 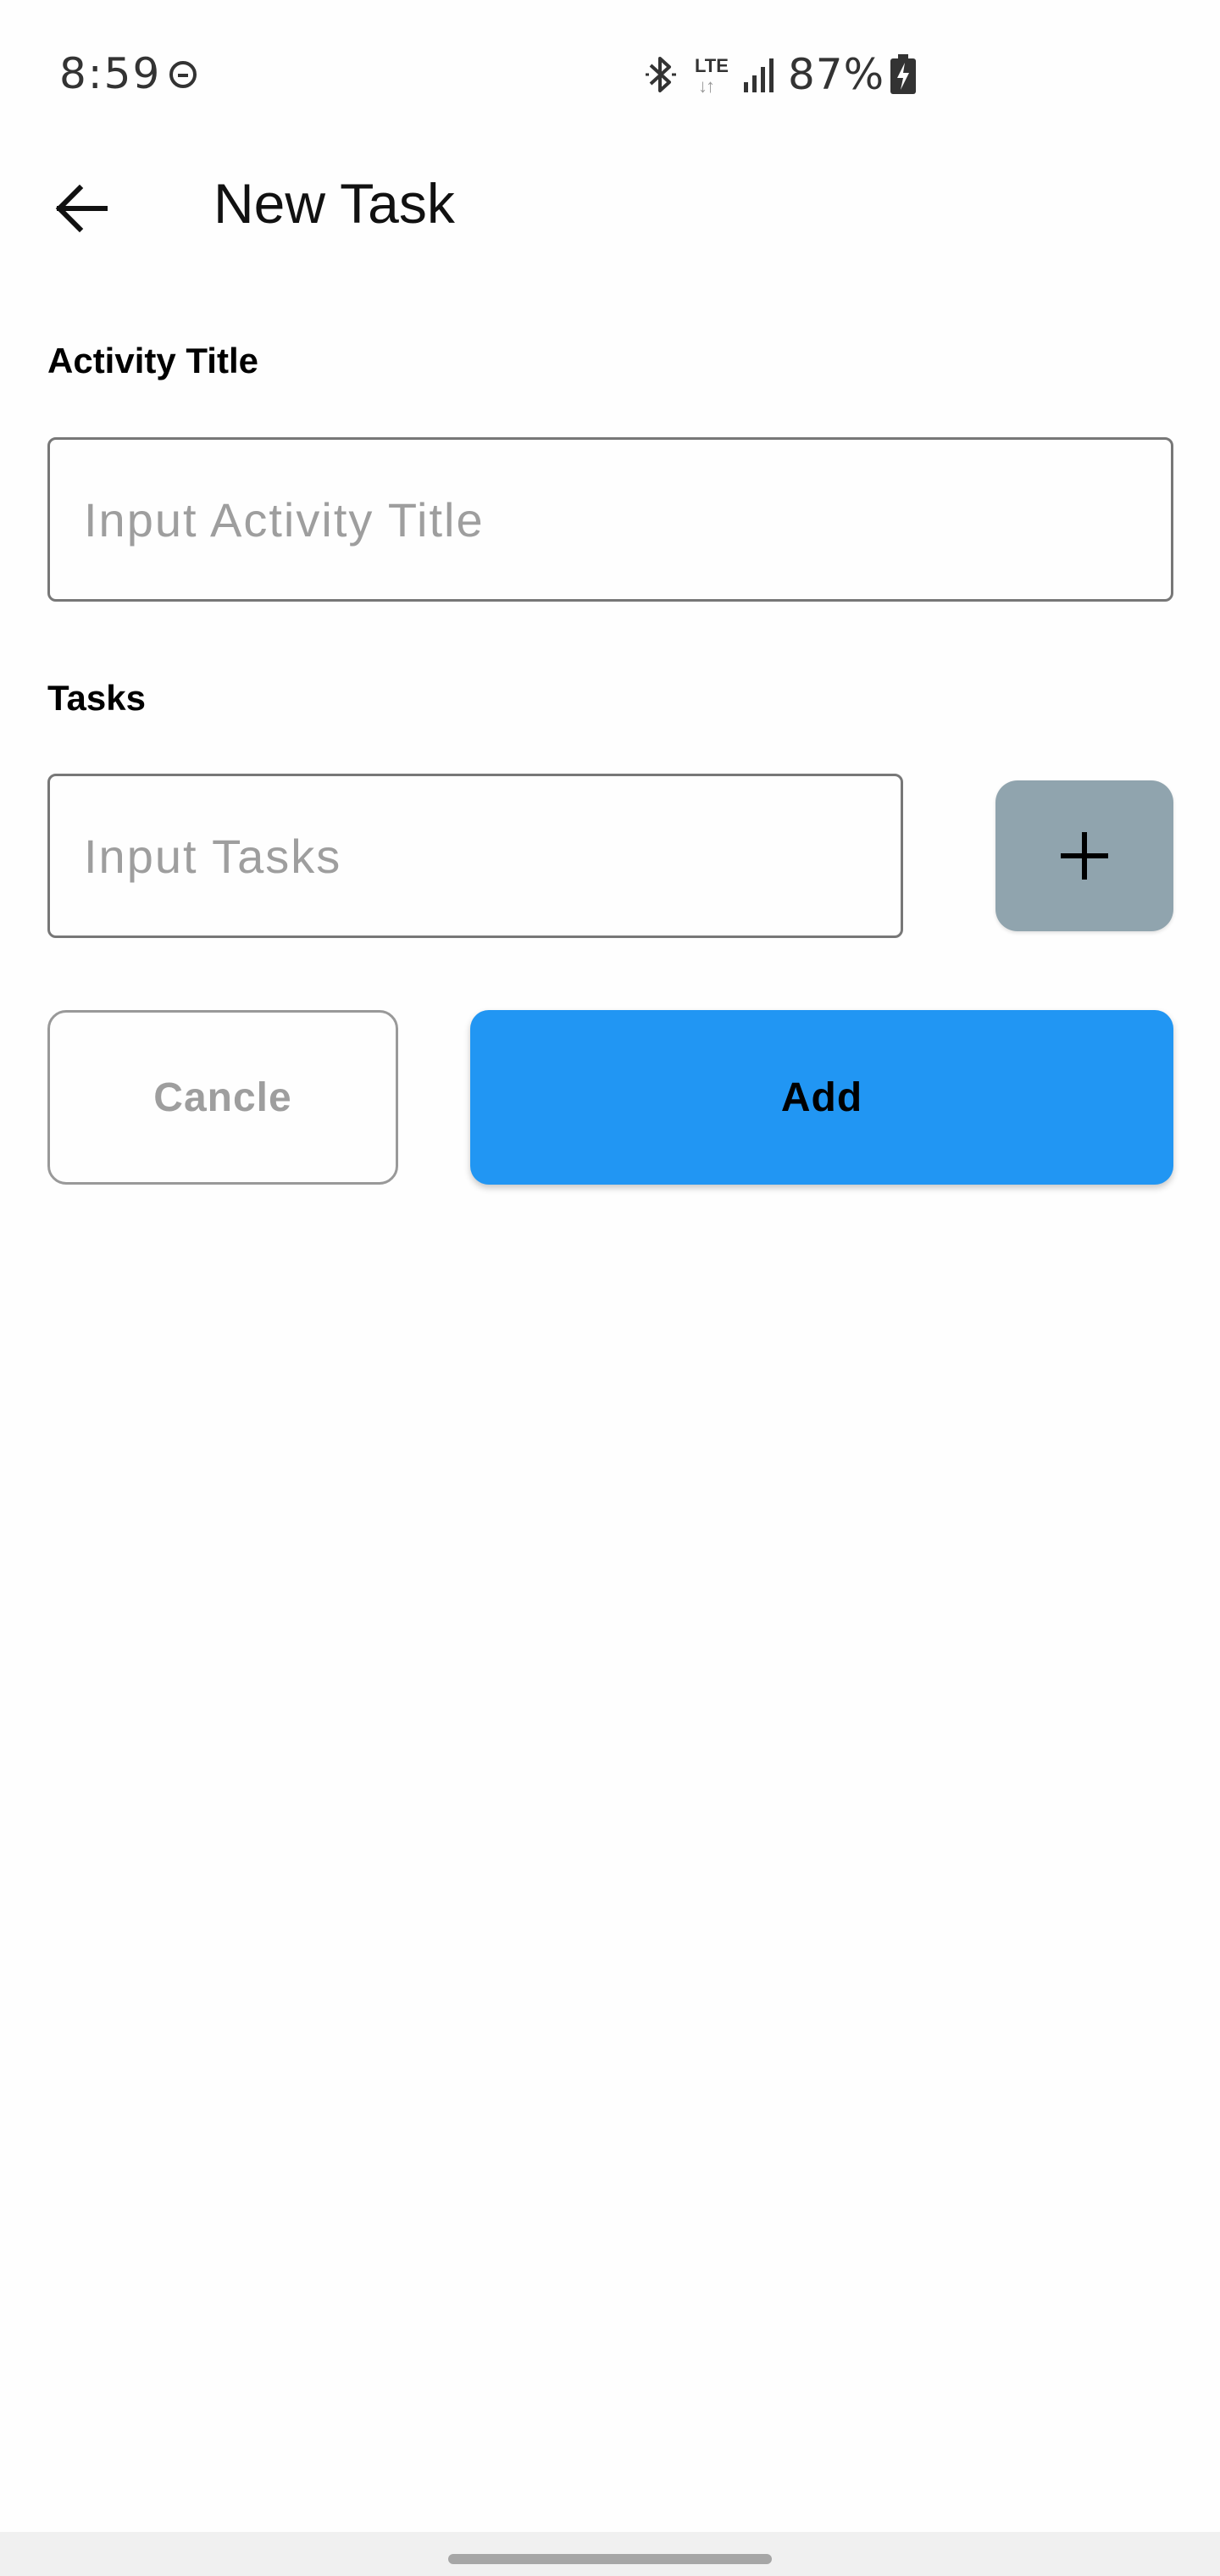 What do you see at coordinates (610, 519) in the screenshot?
I see `activity-title-input` at bounding box center [610, 519].